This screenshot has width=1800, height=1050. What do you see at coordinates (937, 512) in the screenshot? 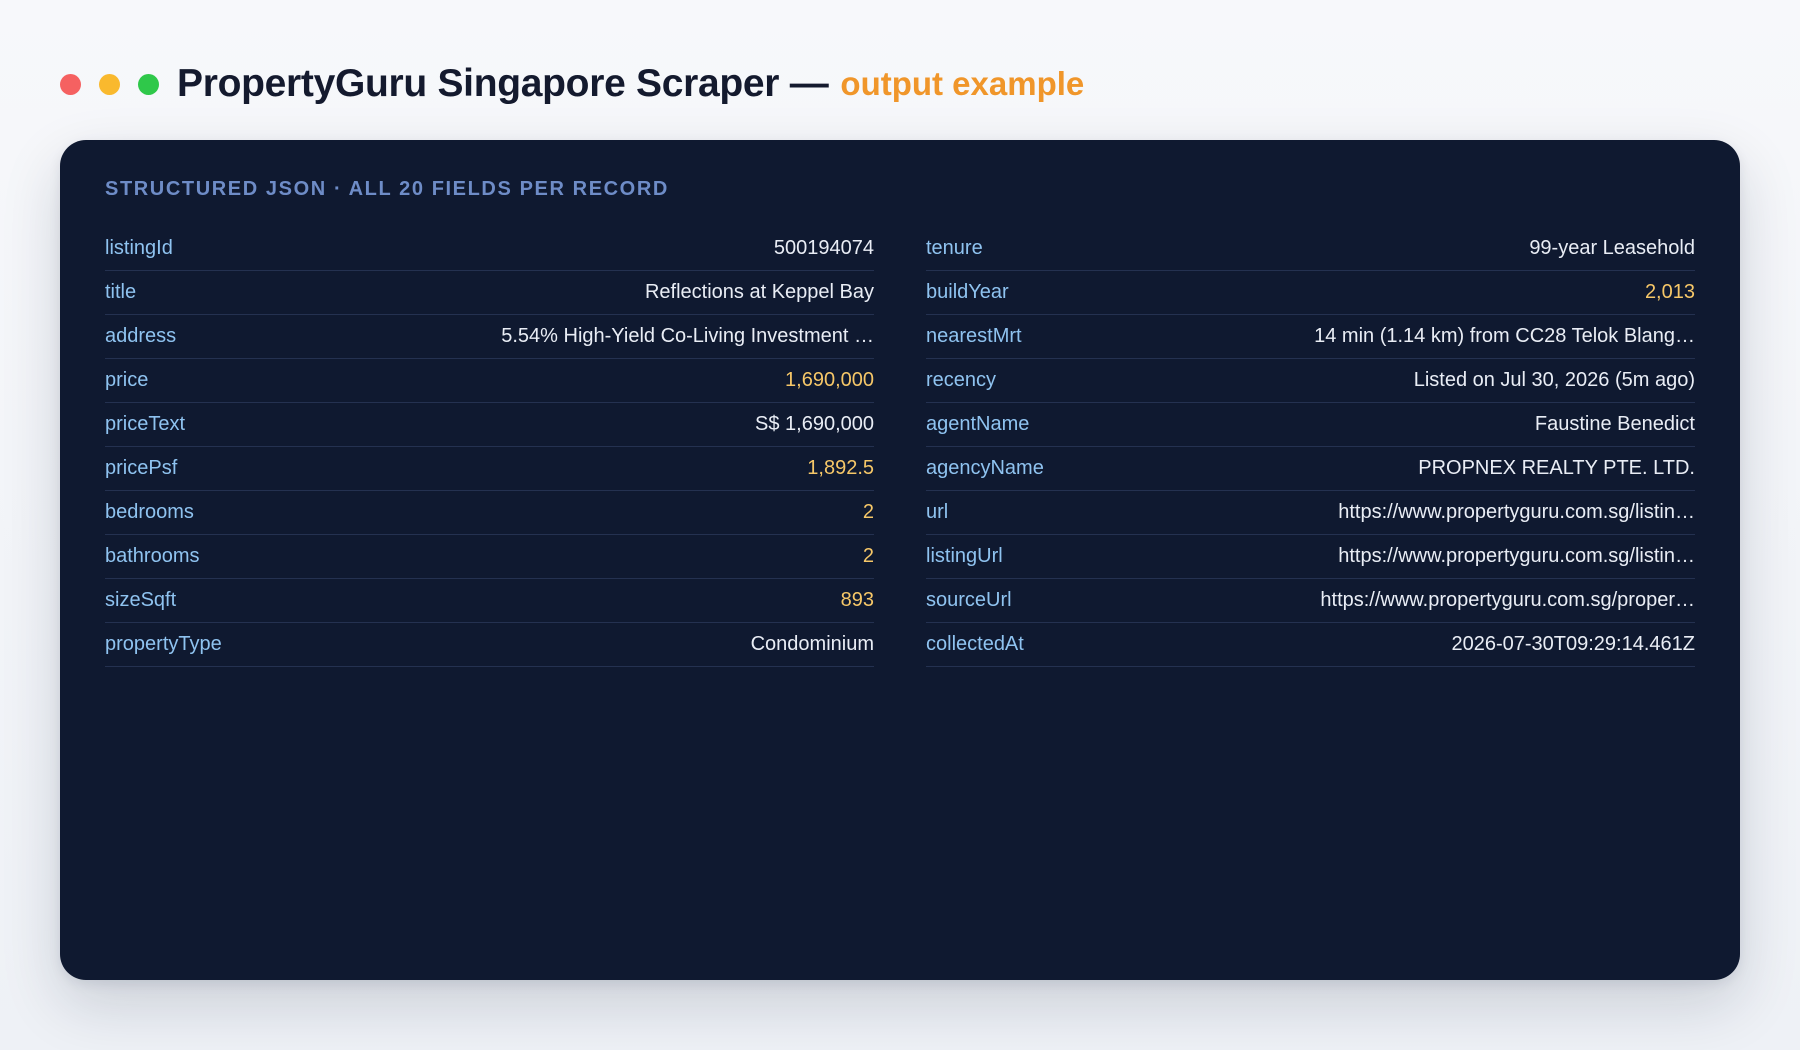
I see `field-key: url` at bounding box center [937, 512].